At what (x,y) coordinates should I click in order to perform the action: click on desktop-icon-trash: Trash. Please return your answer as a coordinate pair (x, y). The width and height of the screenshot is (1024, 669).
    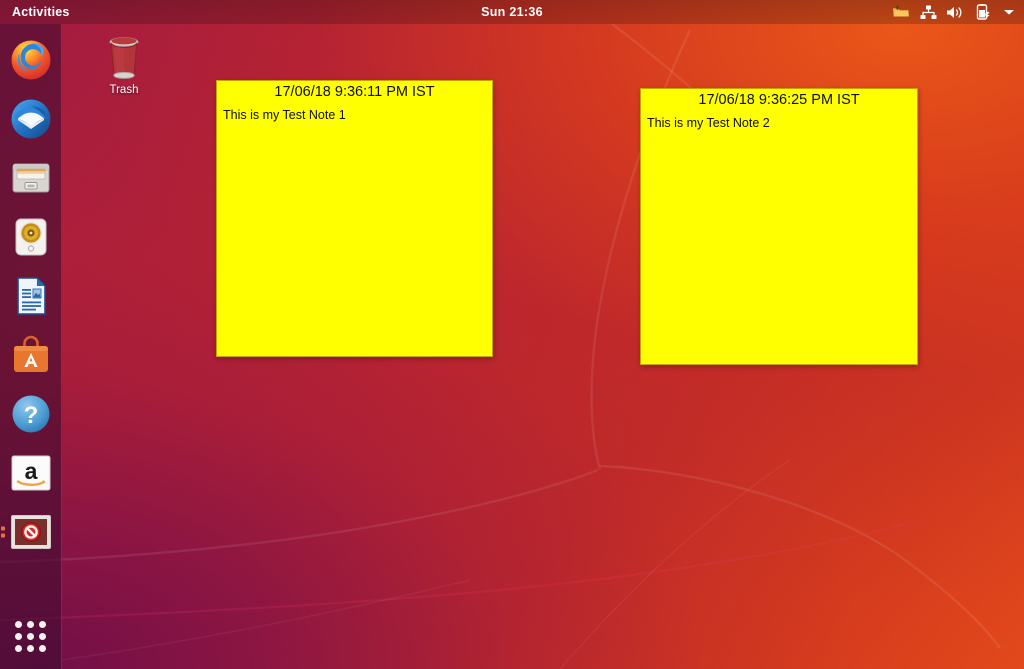
    Looking at the image, I should click on (124, 64).